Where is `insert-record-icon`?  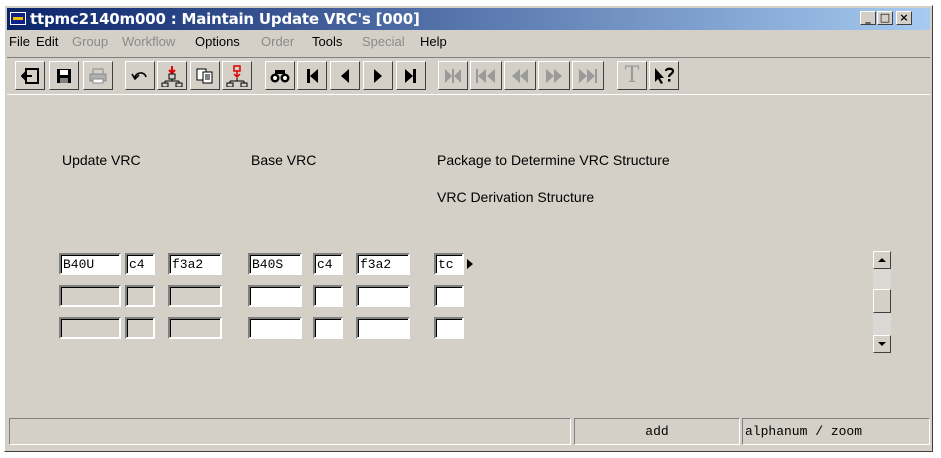 insert-record-icon is located at coordinates (172, 76).